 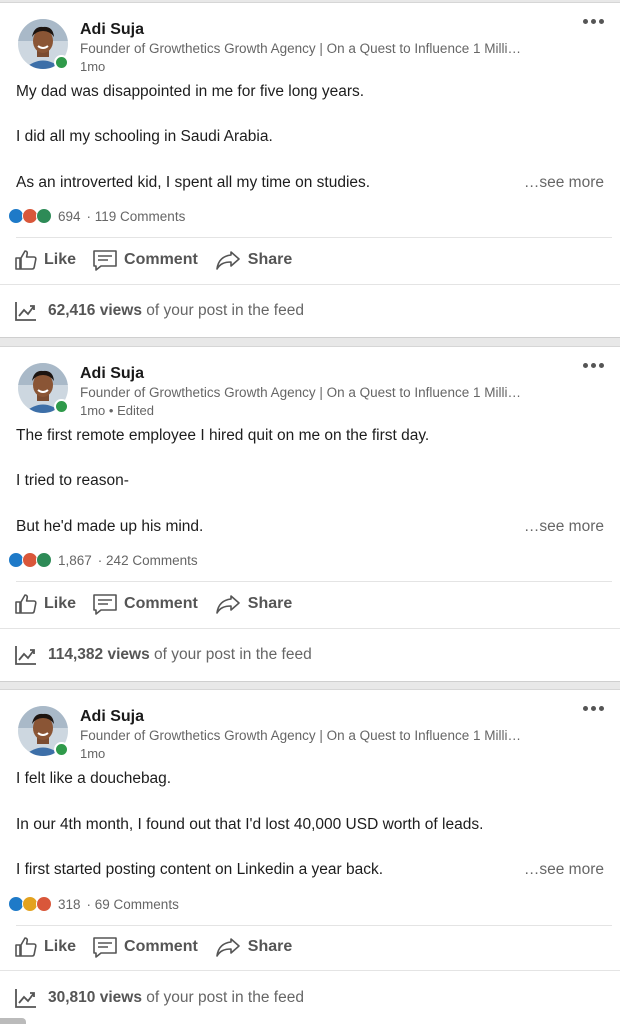 What do you see at coordinates (94, 778) in the screenshot?
I see `post-line: I felt like a douchebag.` at bounding box center [94, 778].